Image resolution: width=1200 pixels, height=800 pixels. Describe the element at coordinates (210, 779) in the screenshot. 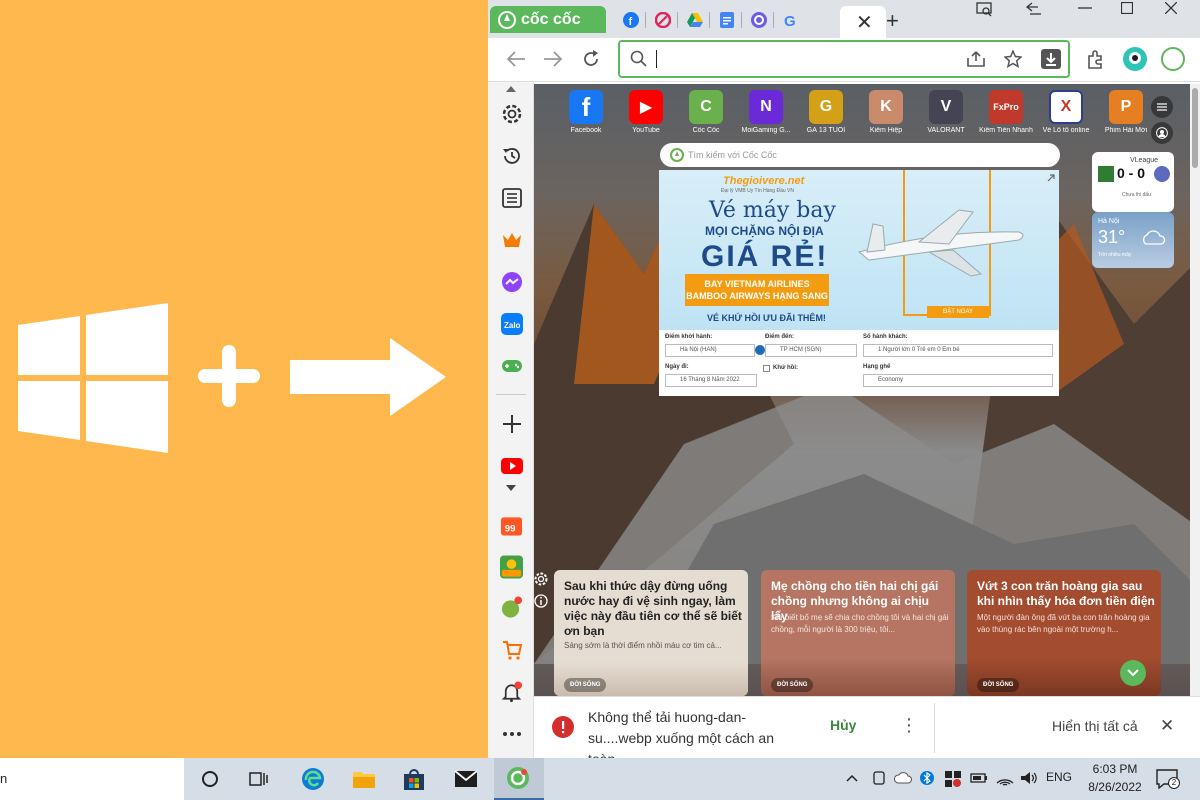

I see `cortana-button` at that location.